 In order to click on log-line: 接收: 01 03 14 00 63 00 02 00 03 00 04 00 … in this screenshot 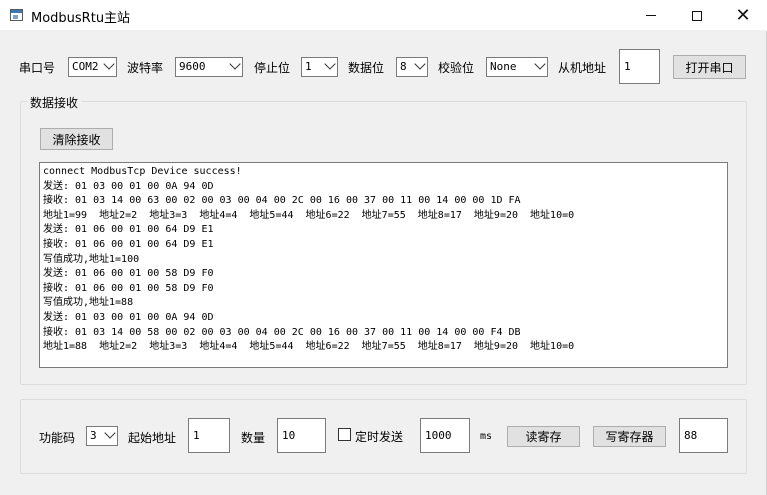, I will do `click(282, 201)`.